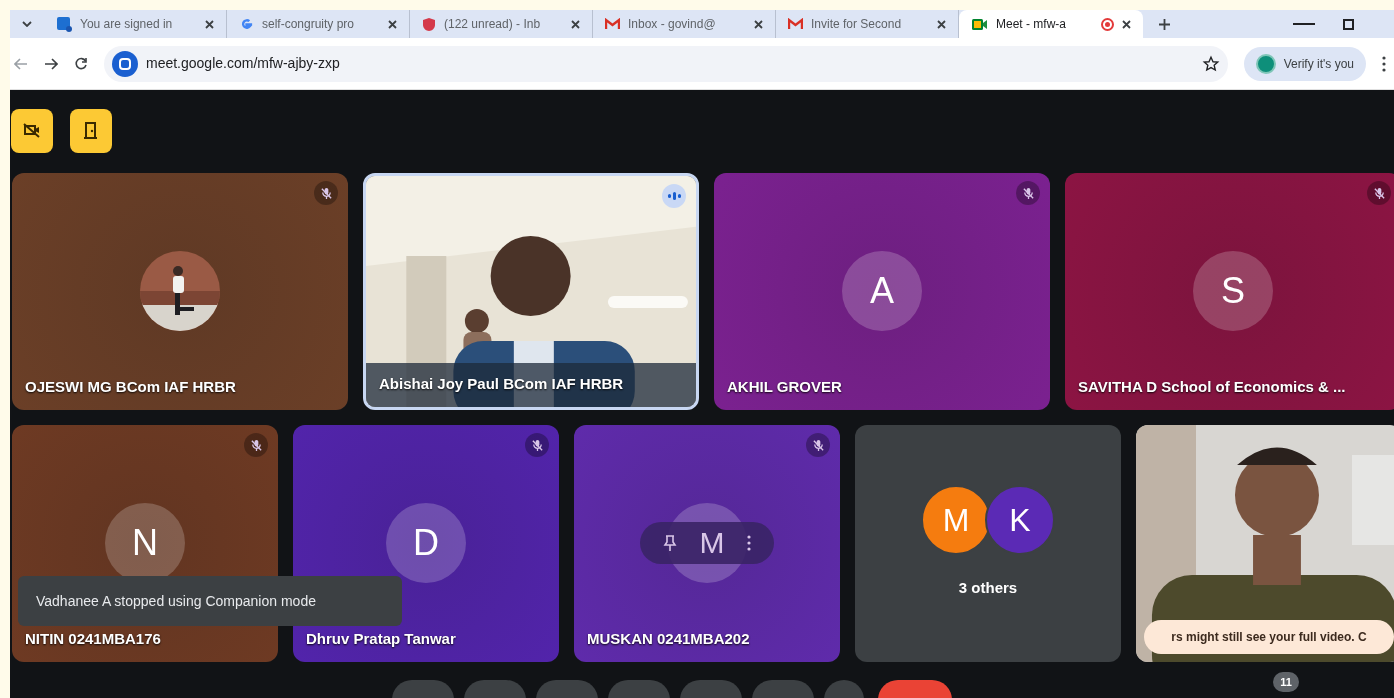 The height and width of the screenshot is (698, 1394). What do you see at coordinates (501, 383) in the screenshot?
I see `participant-name: Abishai Joy Paul BCom IAF HRBR` at bounding box center [501, 383].